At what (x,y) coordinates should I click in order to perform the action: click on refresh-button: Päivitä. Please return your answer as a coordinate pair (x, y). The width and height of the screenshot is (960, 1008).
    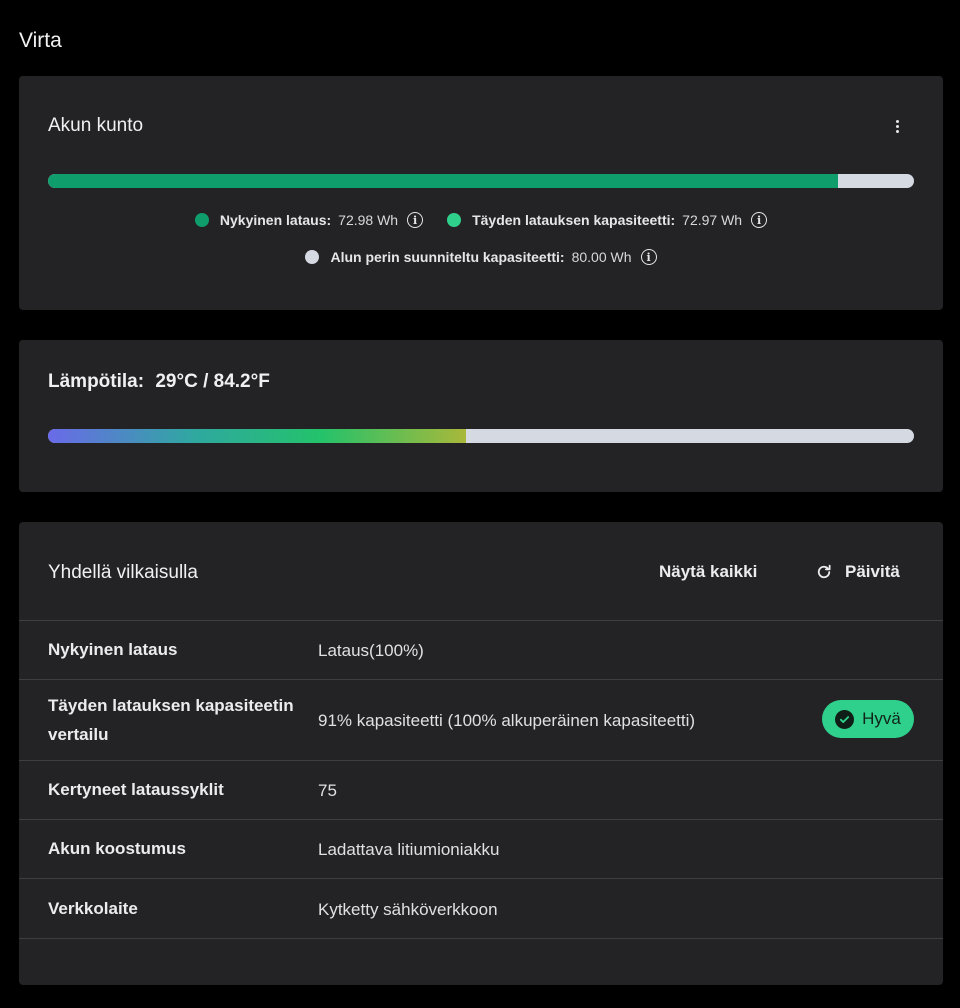
    Looking at the image, I should click on (857, 572).